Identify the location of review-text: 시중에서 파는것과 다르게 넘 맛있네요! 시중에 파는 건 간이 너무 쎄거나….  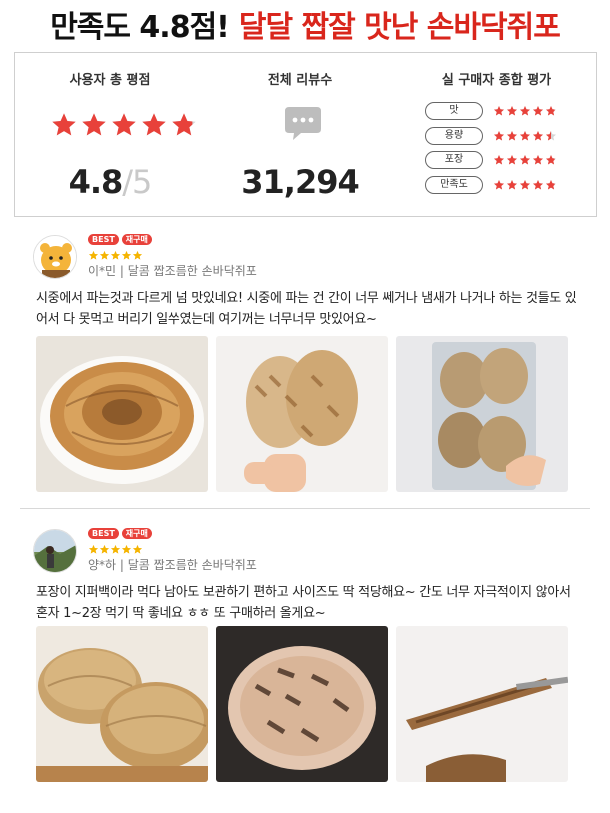
(306, 309).